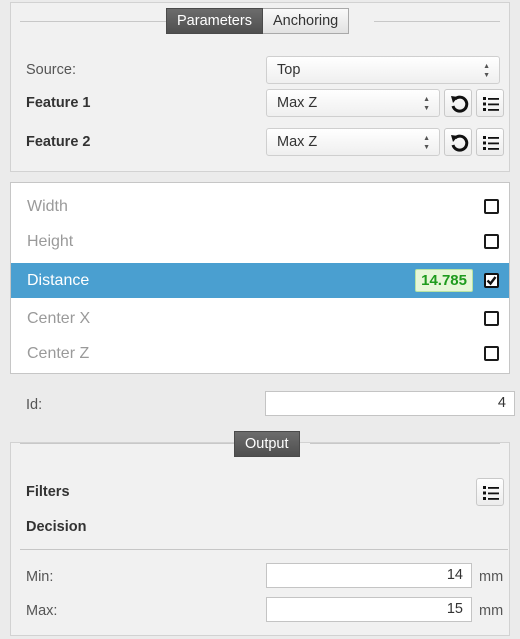 This screenshot has width=520, height=639. Describe the element at coordinates (491, 611) in the screenshot. I see `max-unit: mm` at that location.